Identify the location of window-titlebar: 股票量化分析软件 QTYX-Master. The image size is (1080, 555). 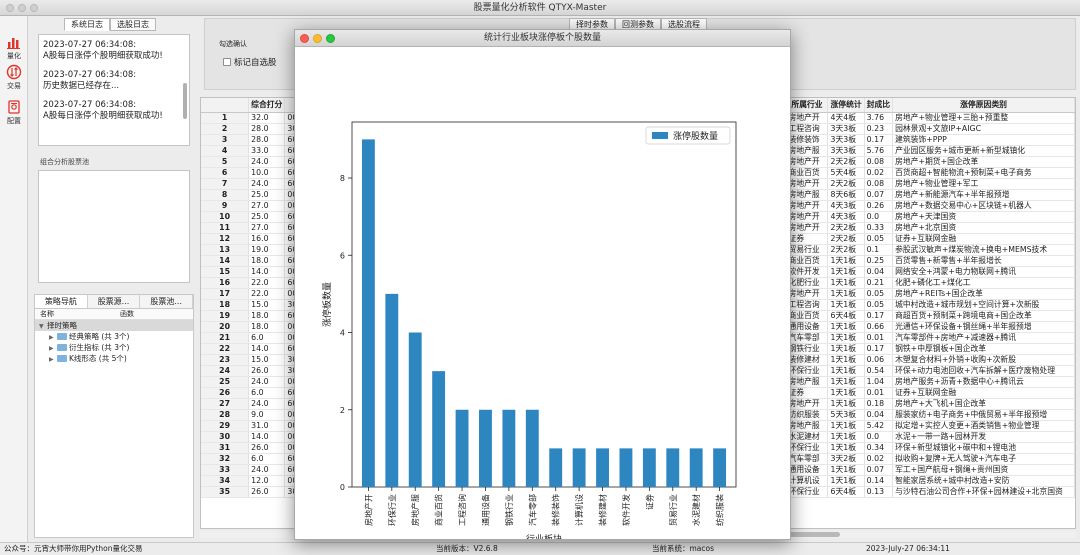
(540, 8).